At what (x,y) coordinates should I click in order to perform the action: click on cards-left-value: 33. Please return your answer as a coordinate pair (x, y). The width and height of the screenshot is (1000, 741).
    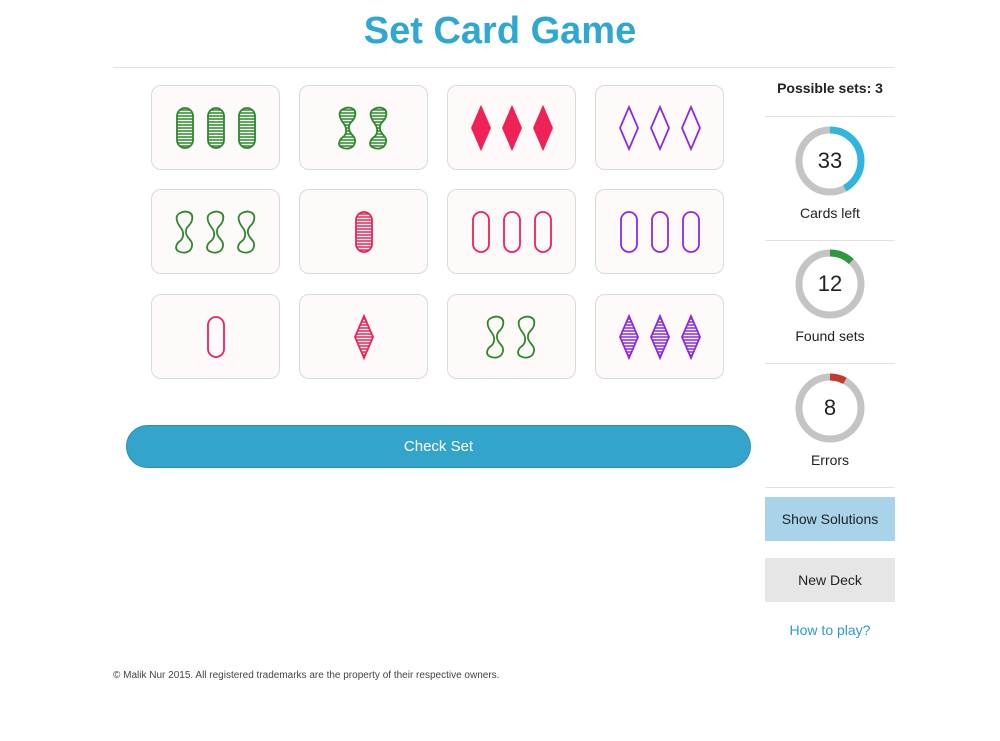
    Looking at the image, I should click on (830, 160).